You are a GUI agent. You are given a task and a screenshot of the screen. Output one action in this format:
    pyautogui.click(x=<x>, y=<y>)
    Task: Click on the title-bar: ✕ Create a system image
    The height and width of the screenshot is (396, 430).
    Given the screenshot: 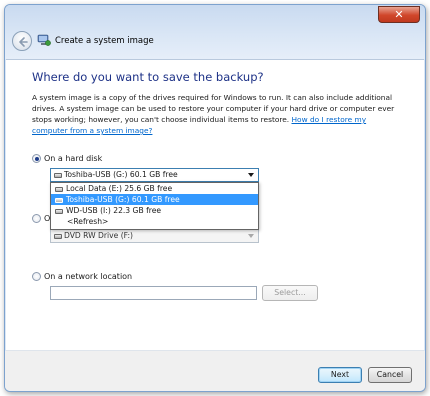 What is the action you would take?
    pyautogui.click(x=215, y=32)
    